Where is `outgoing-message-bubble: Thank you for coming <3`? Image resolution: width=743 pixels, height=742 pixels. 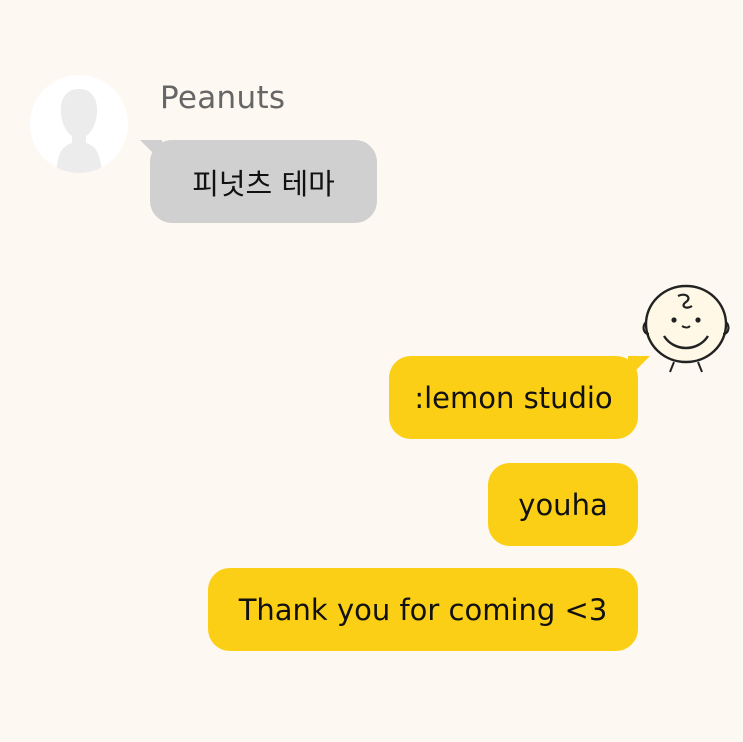 outgoing-message-bubble: Thank you for coming <3 is located at coordinates (423, 609).